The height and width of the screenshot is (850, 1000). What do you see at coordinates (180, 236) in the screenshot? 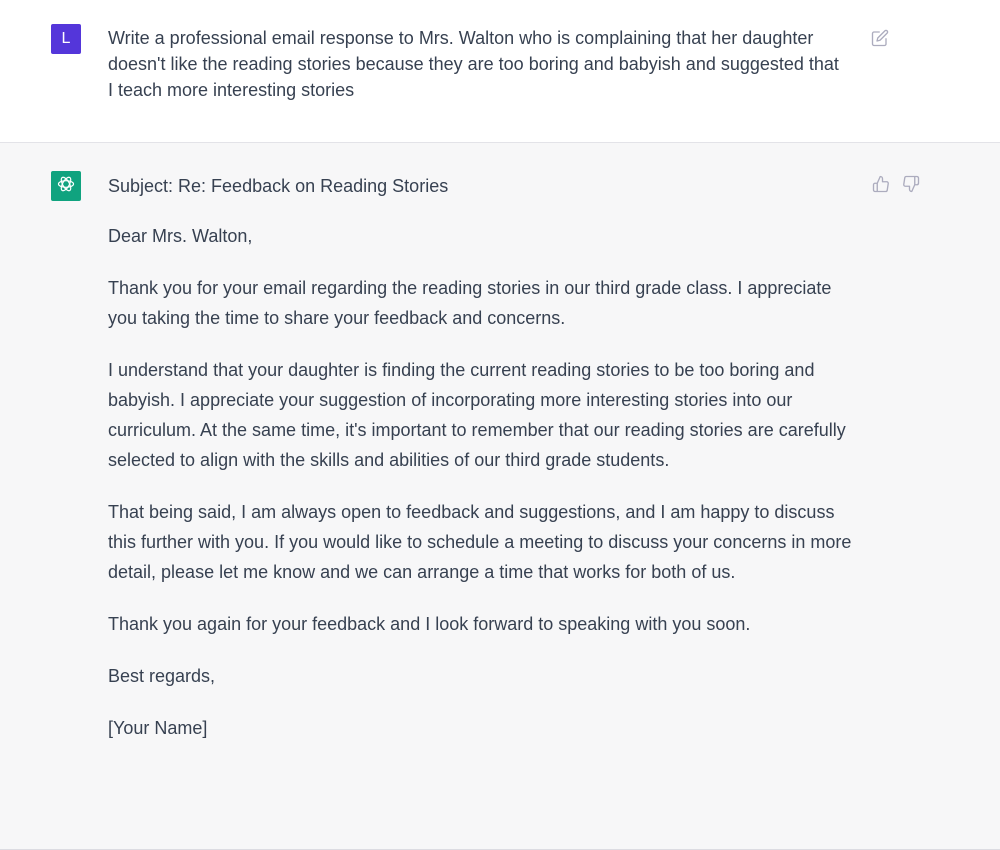
I see `email-greeting: Dear Mrs. Walton,` at bounding box center [180, 236].